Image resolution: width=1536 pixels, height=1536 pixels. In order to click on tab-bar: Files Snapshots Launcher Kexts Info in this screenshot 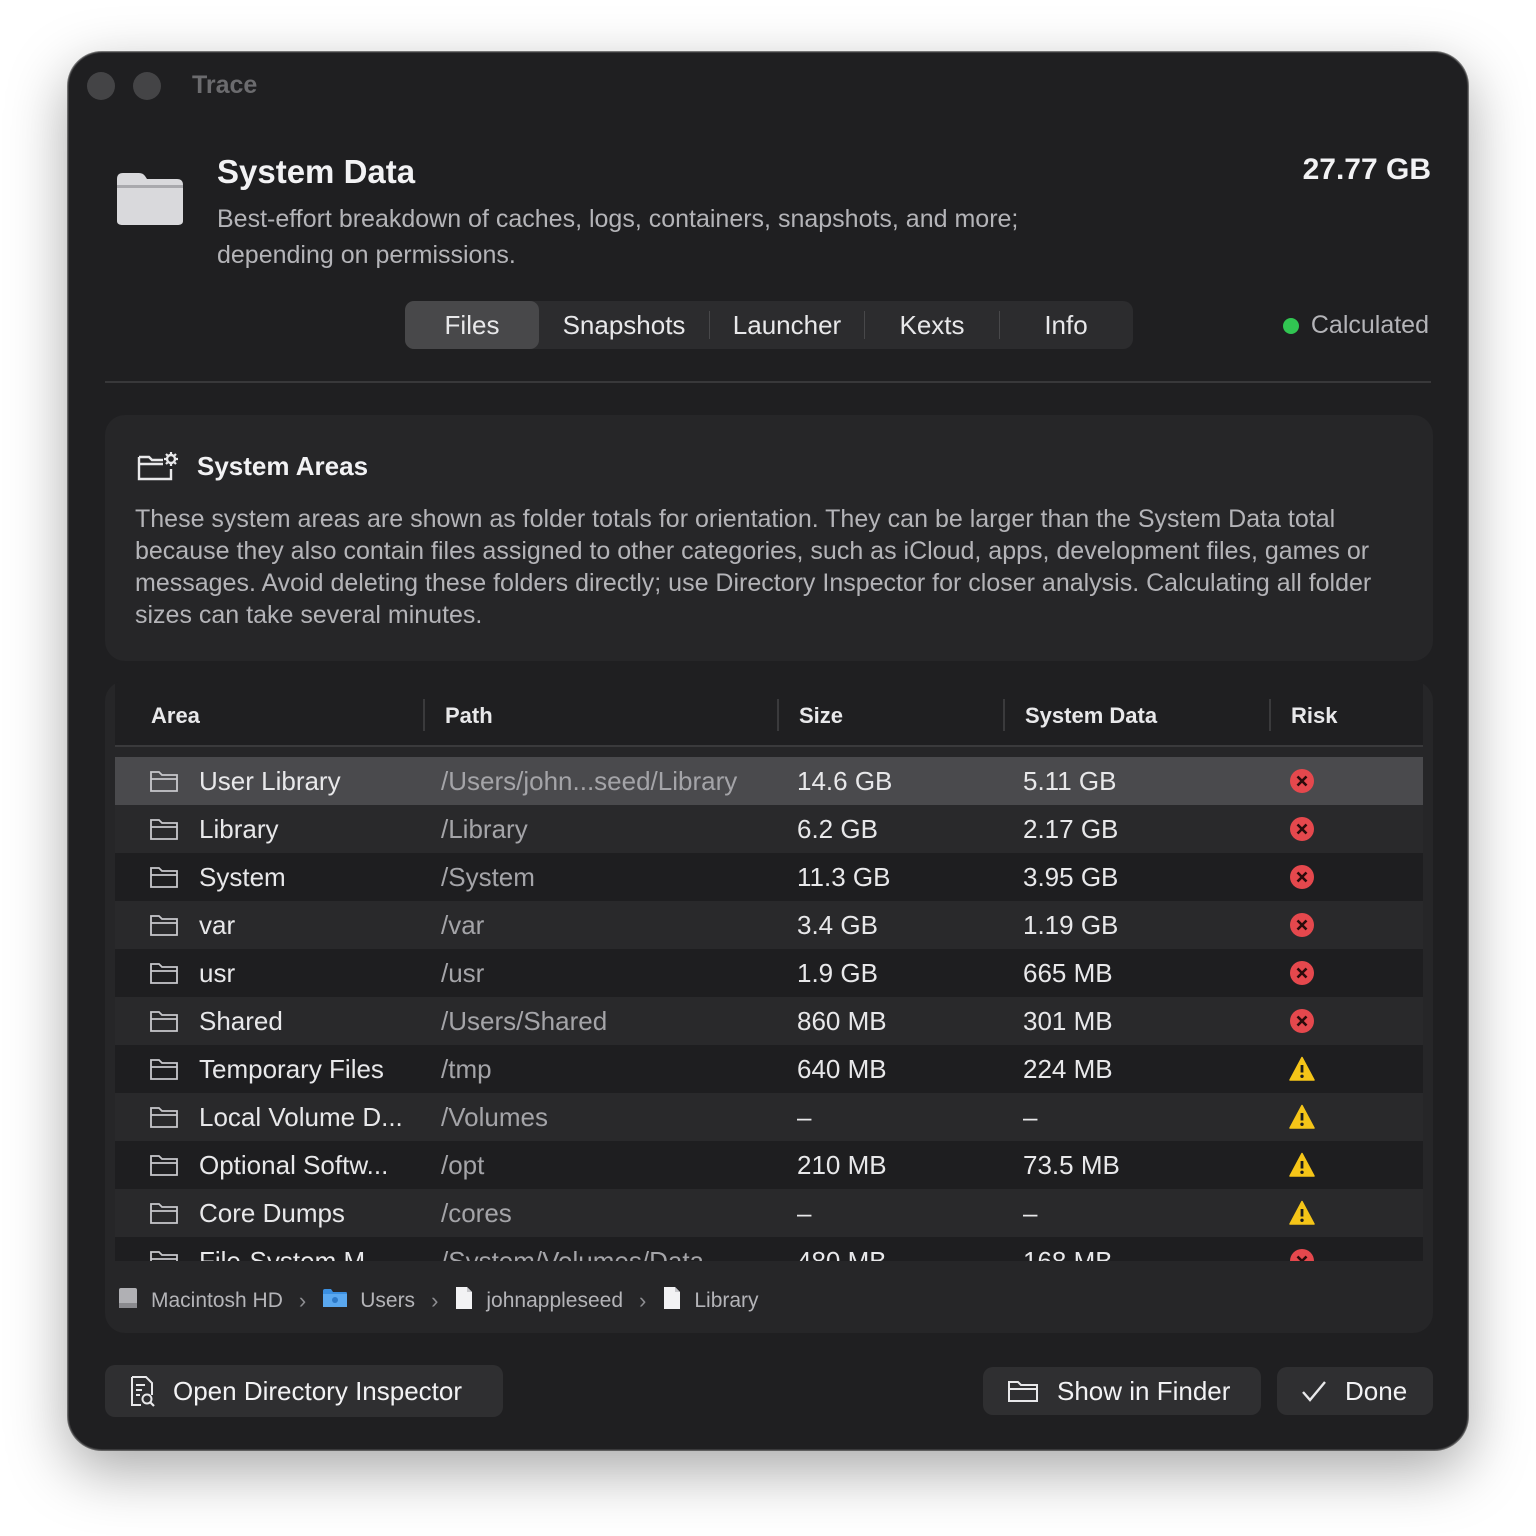, I will do `click(769, 325)`.